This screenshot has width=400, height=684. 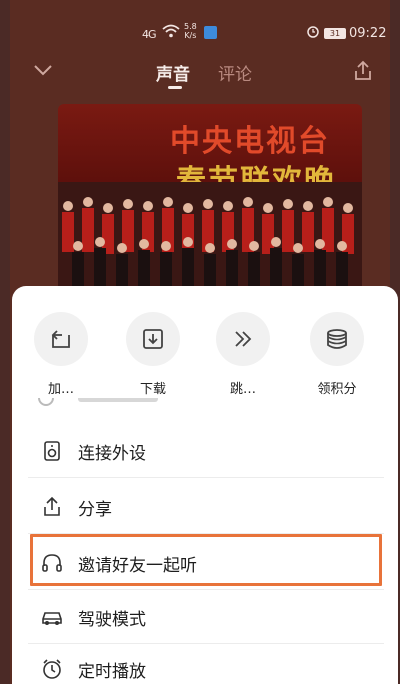 I want to click on choir-photo, so click(x=210, y=238).